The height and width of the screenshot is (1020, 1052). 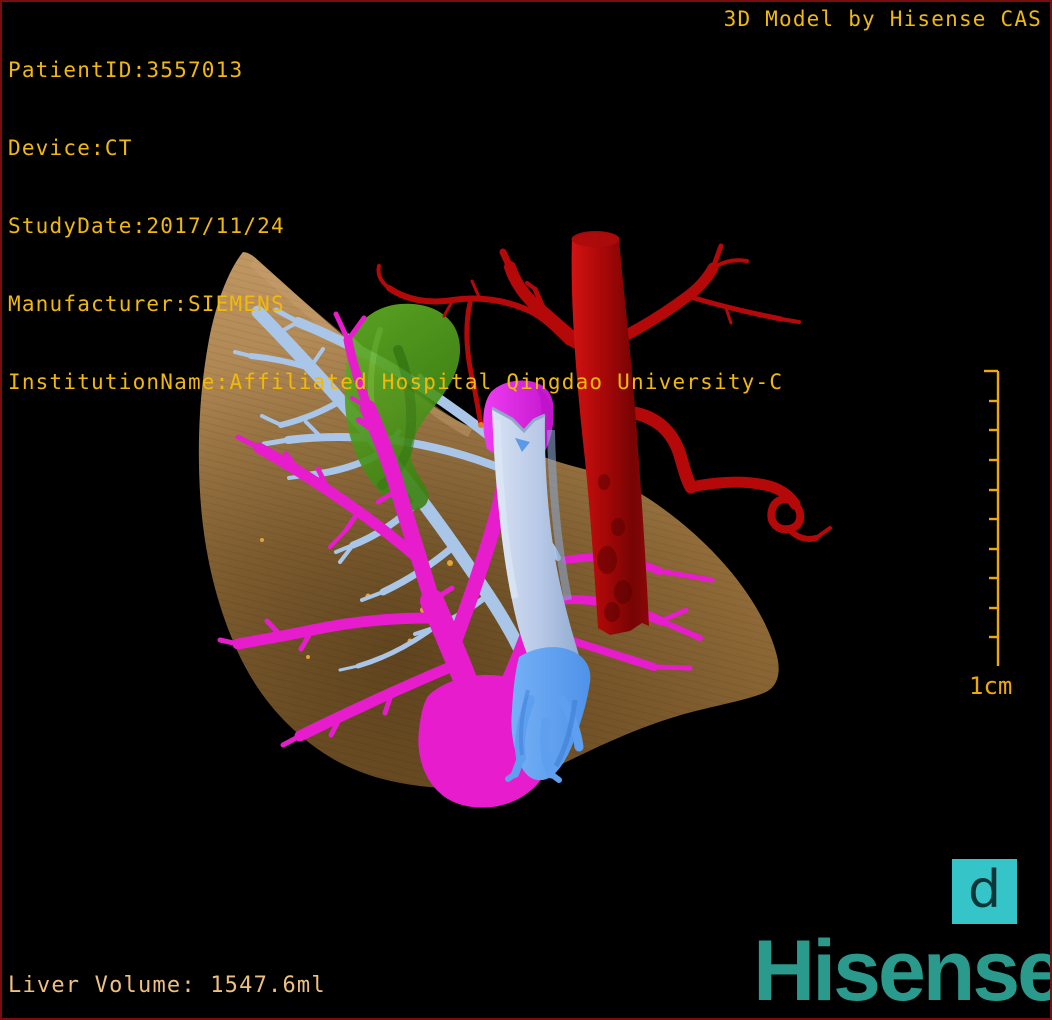 I want to click on hisense-logo: Hisense, so click(x=902, y=971).